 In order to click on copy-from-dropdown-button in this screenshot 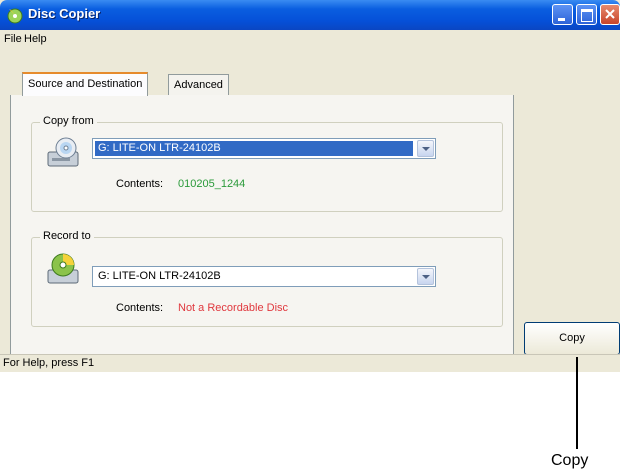, I will do `click(425, 148)`.